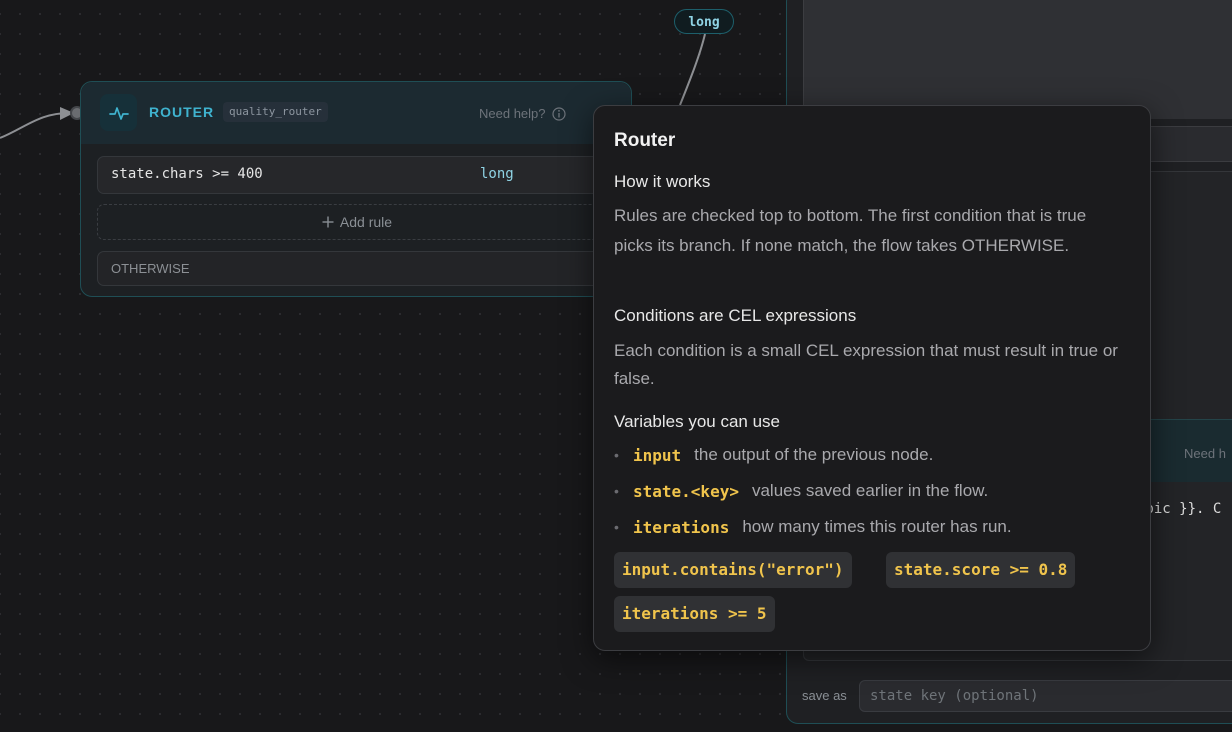 The width and height of the screenshot is (1232, 732). I want to click on variable-description: values saved earlier in the flow., so click(870, 490).